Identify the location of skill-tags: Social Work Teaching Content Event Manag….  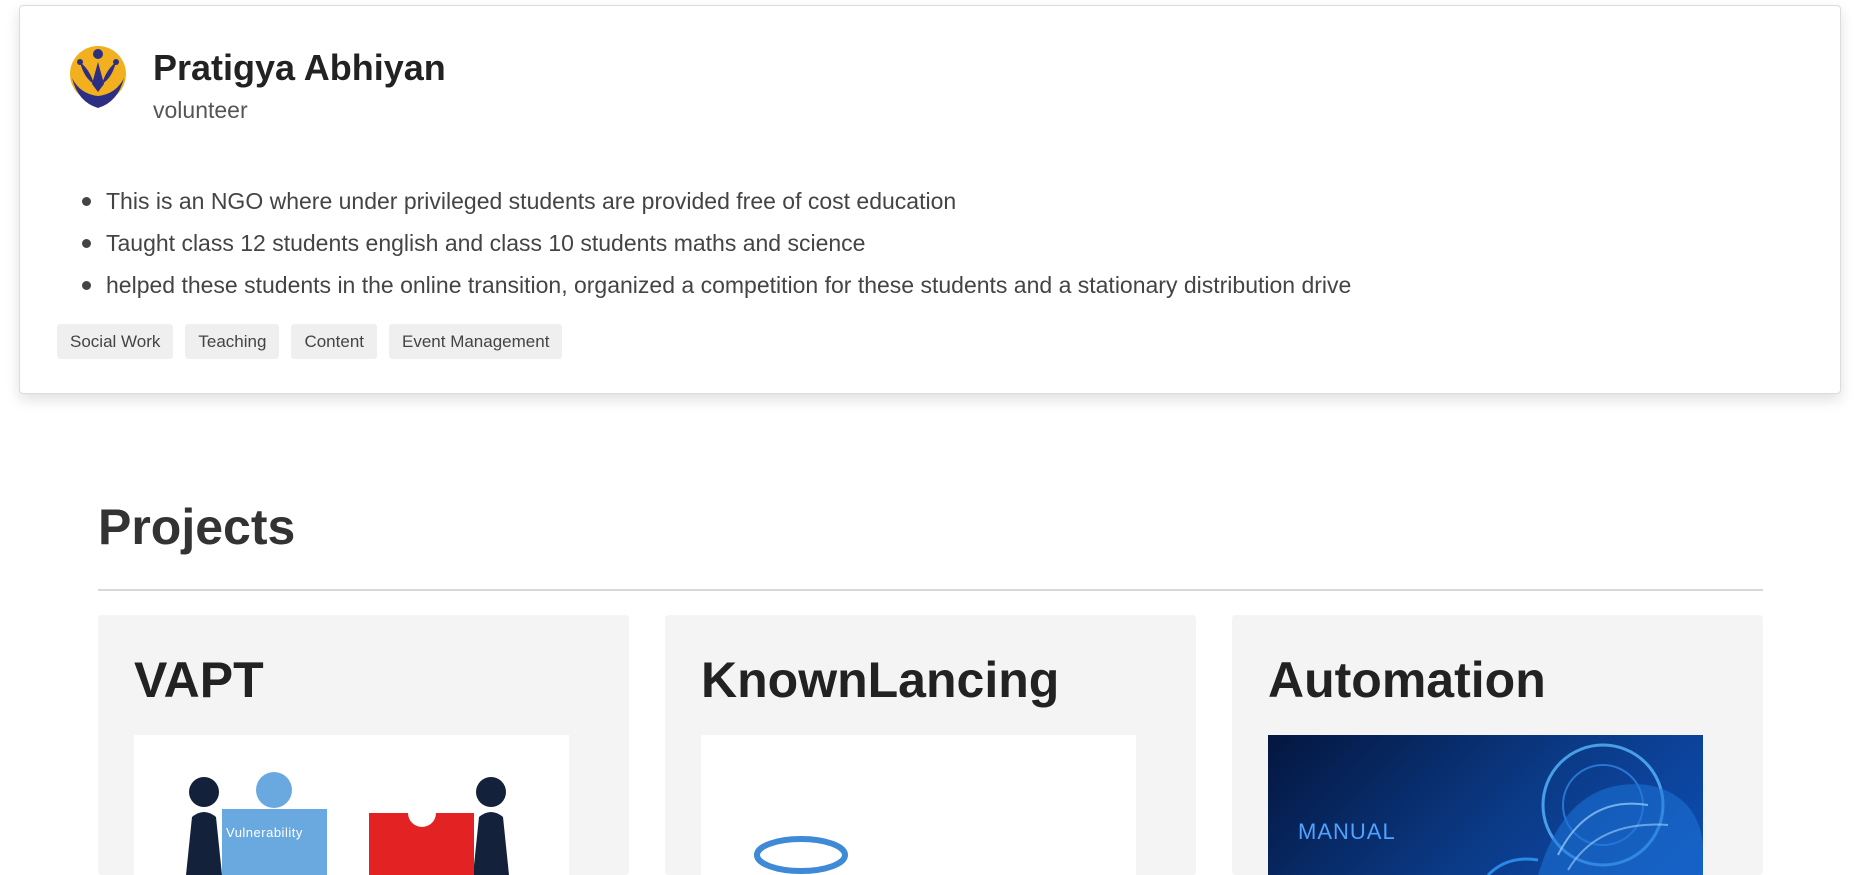
(310, 341).